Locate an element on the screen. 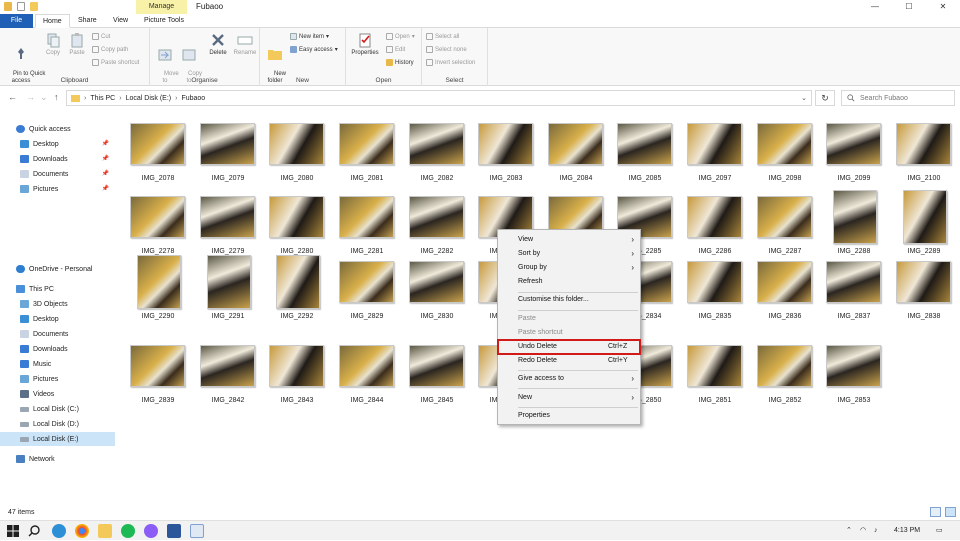  menu-item-paste-shortcut: Paste shortcut is located at coordinates (569, 333).